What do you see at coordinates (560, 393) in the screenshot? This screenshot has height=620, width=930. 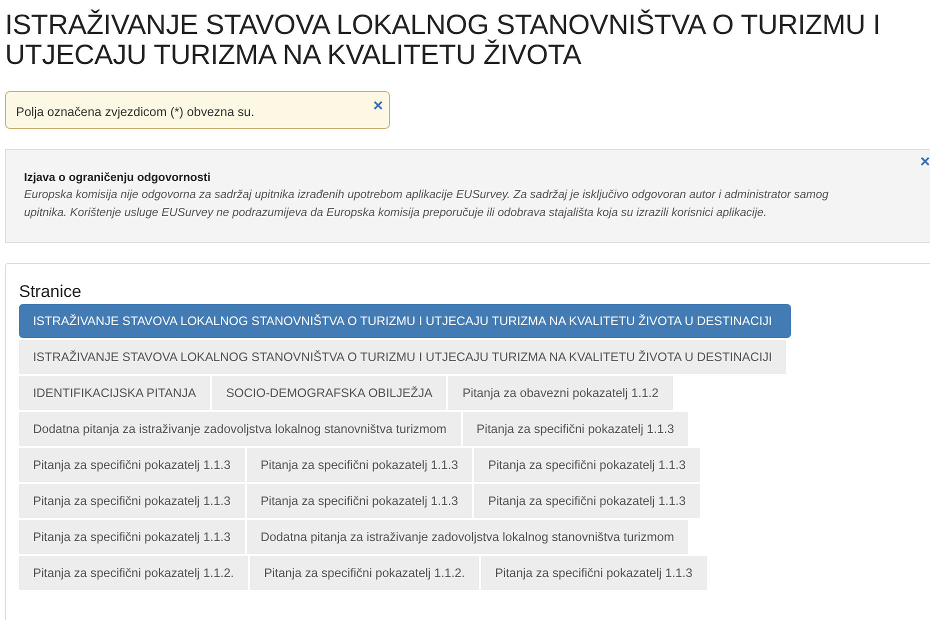 I see `page-link: Pitanja za obavezni pokazatelj 1.1.2` at bounding box center [560, 393].